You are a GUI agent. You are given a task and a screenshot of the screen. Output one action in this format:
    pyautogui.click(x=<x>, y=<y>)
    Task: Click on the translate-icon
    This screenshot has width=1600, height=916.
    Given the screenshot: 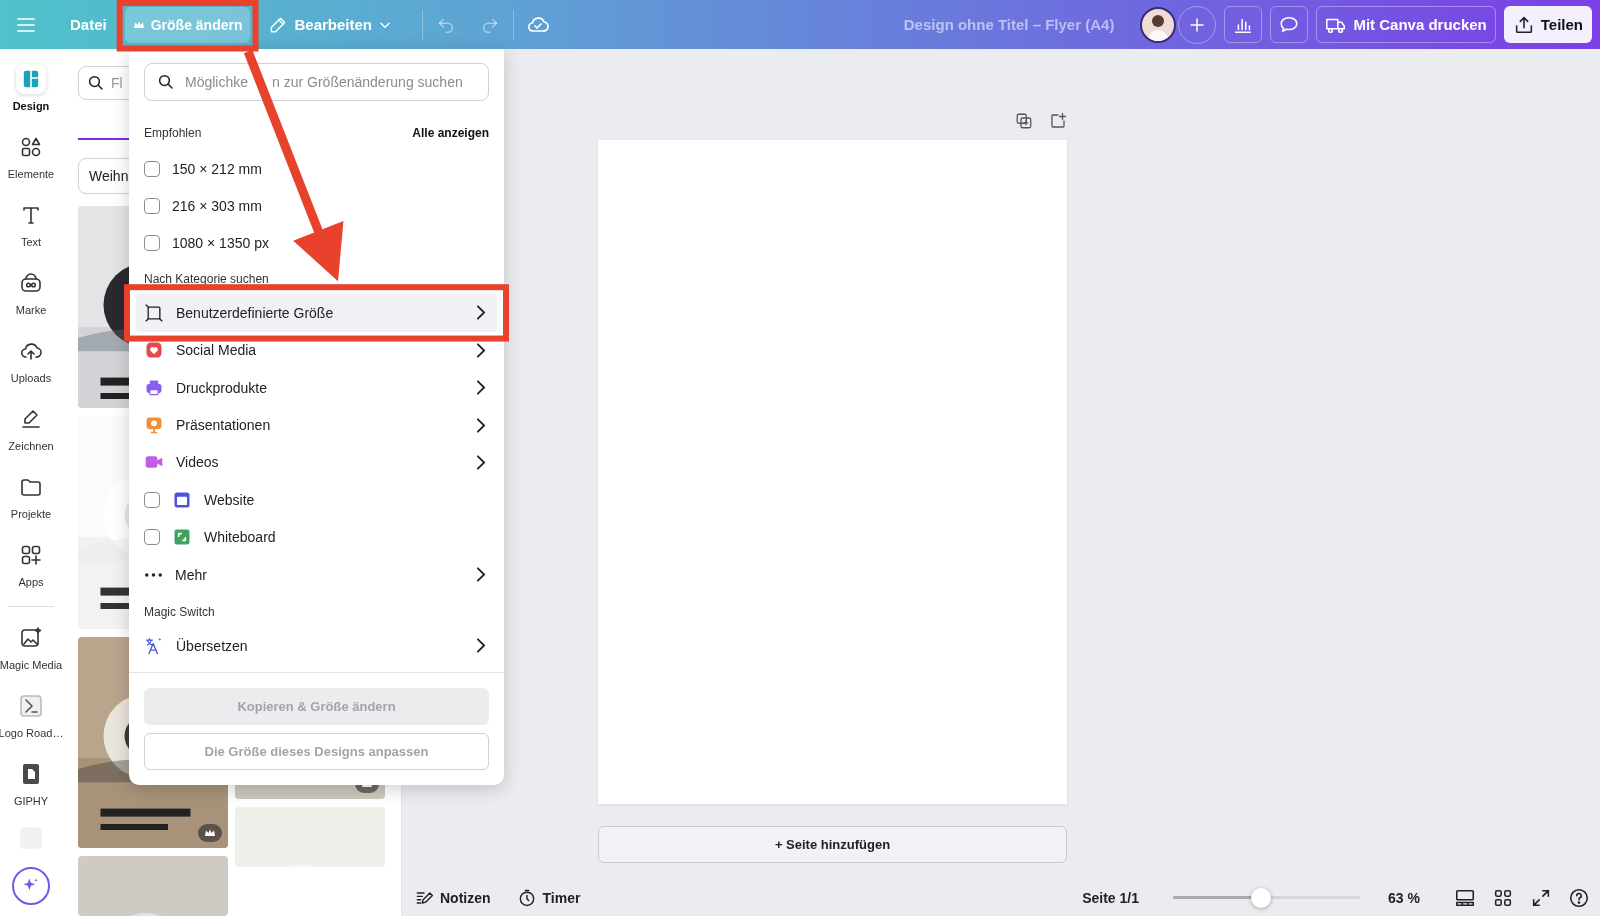 What is the action you would take?
    pyautogui.click(x=154, y=646)
    